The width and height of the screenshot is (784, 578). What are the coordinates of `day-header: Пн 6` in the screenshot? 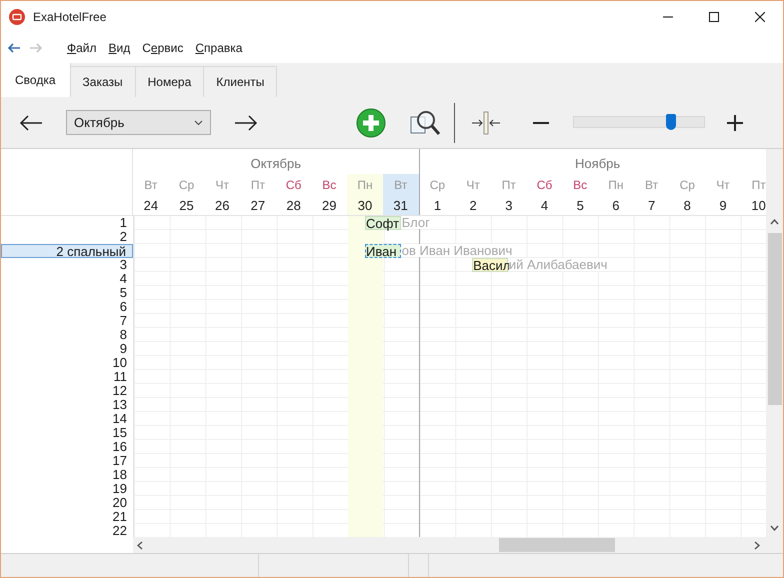 It's located at (616, 194).